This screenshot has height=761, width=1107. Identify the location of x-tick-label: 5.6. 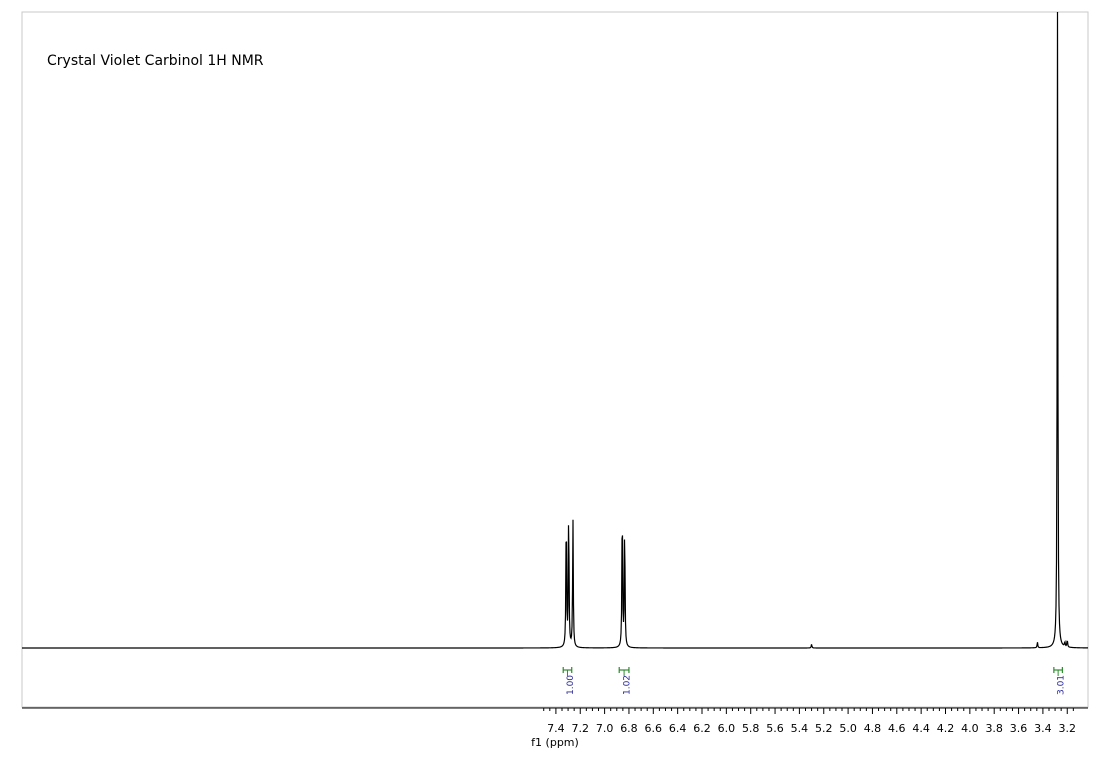
(775, 728).